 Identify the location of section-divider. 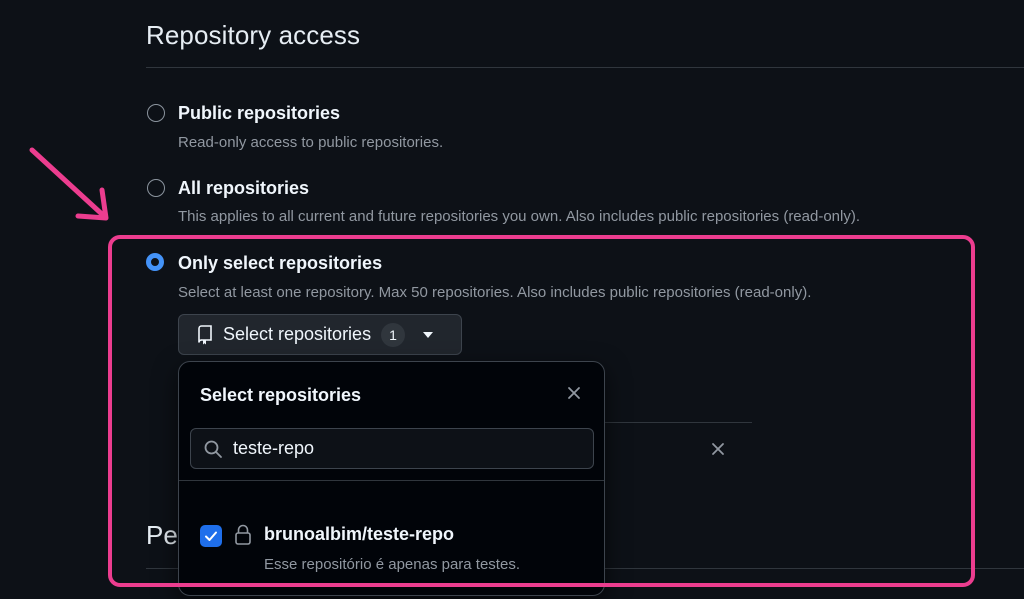
(585, 67).